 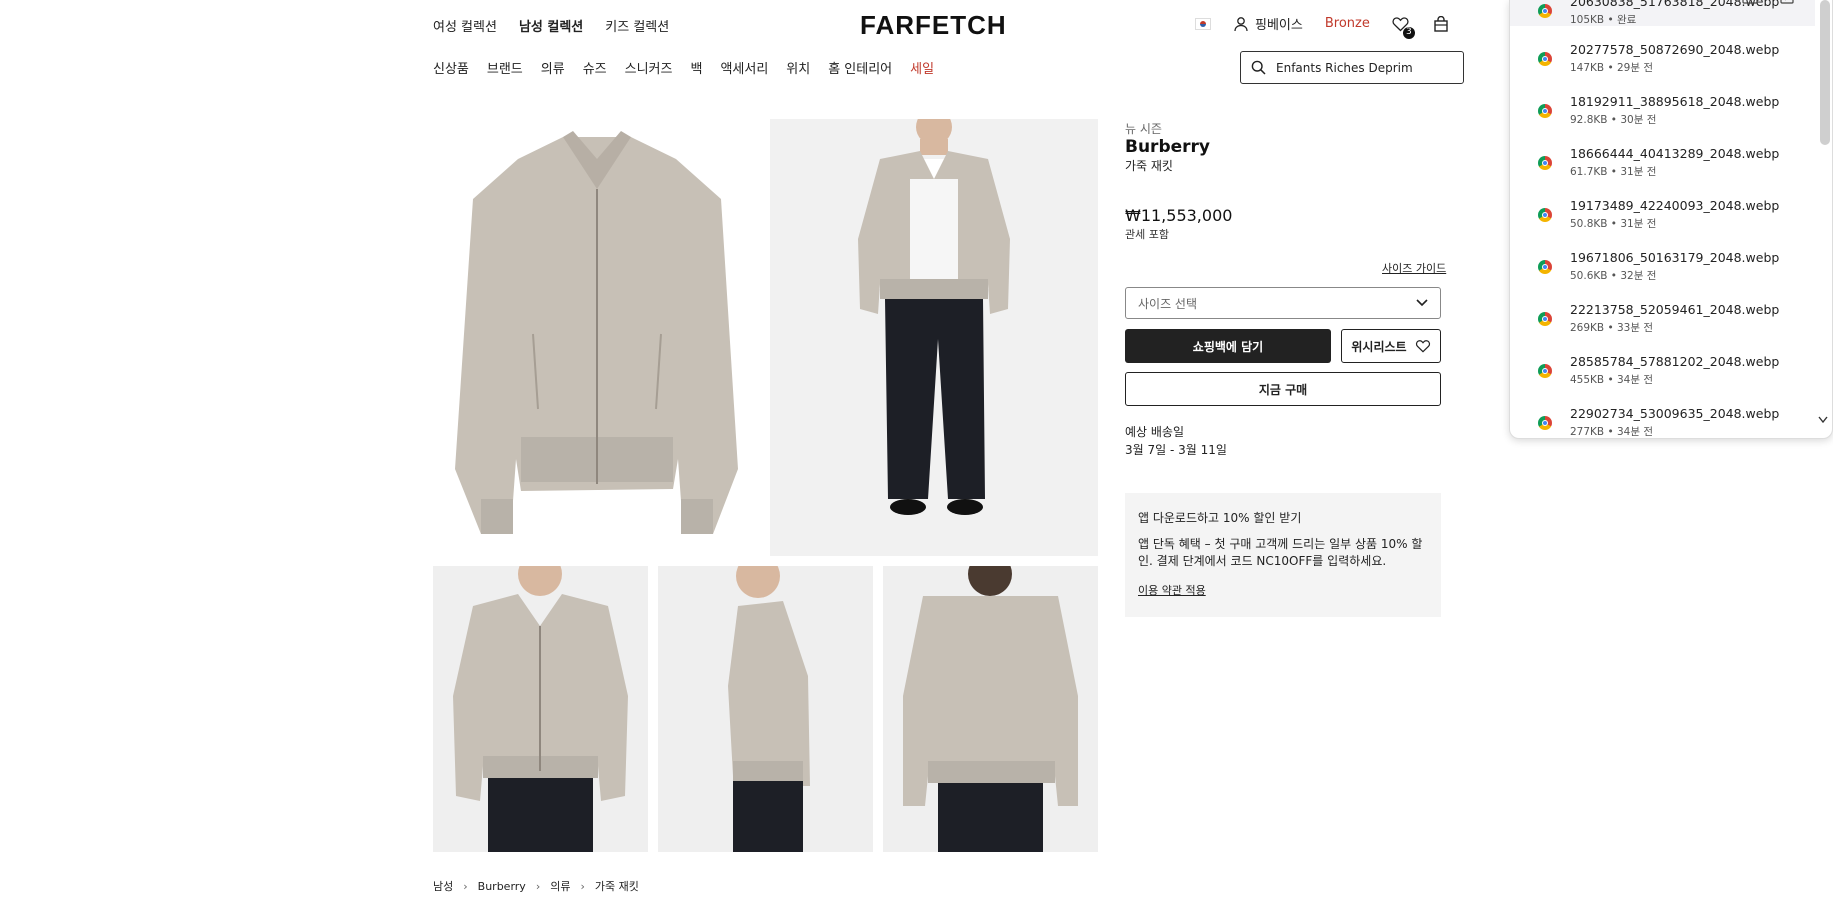 I want to click on size-select-placeholder: 사이즈 선택, so click(x=1168, y=303).